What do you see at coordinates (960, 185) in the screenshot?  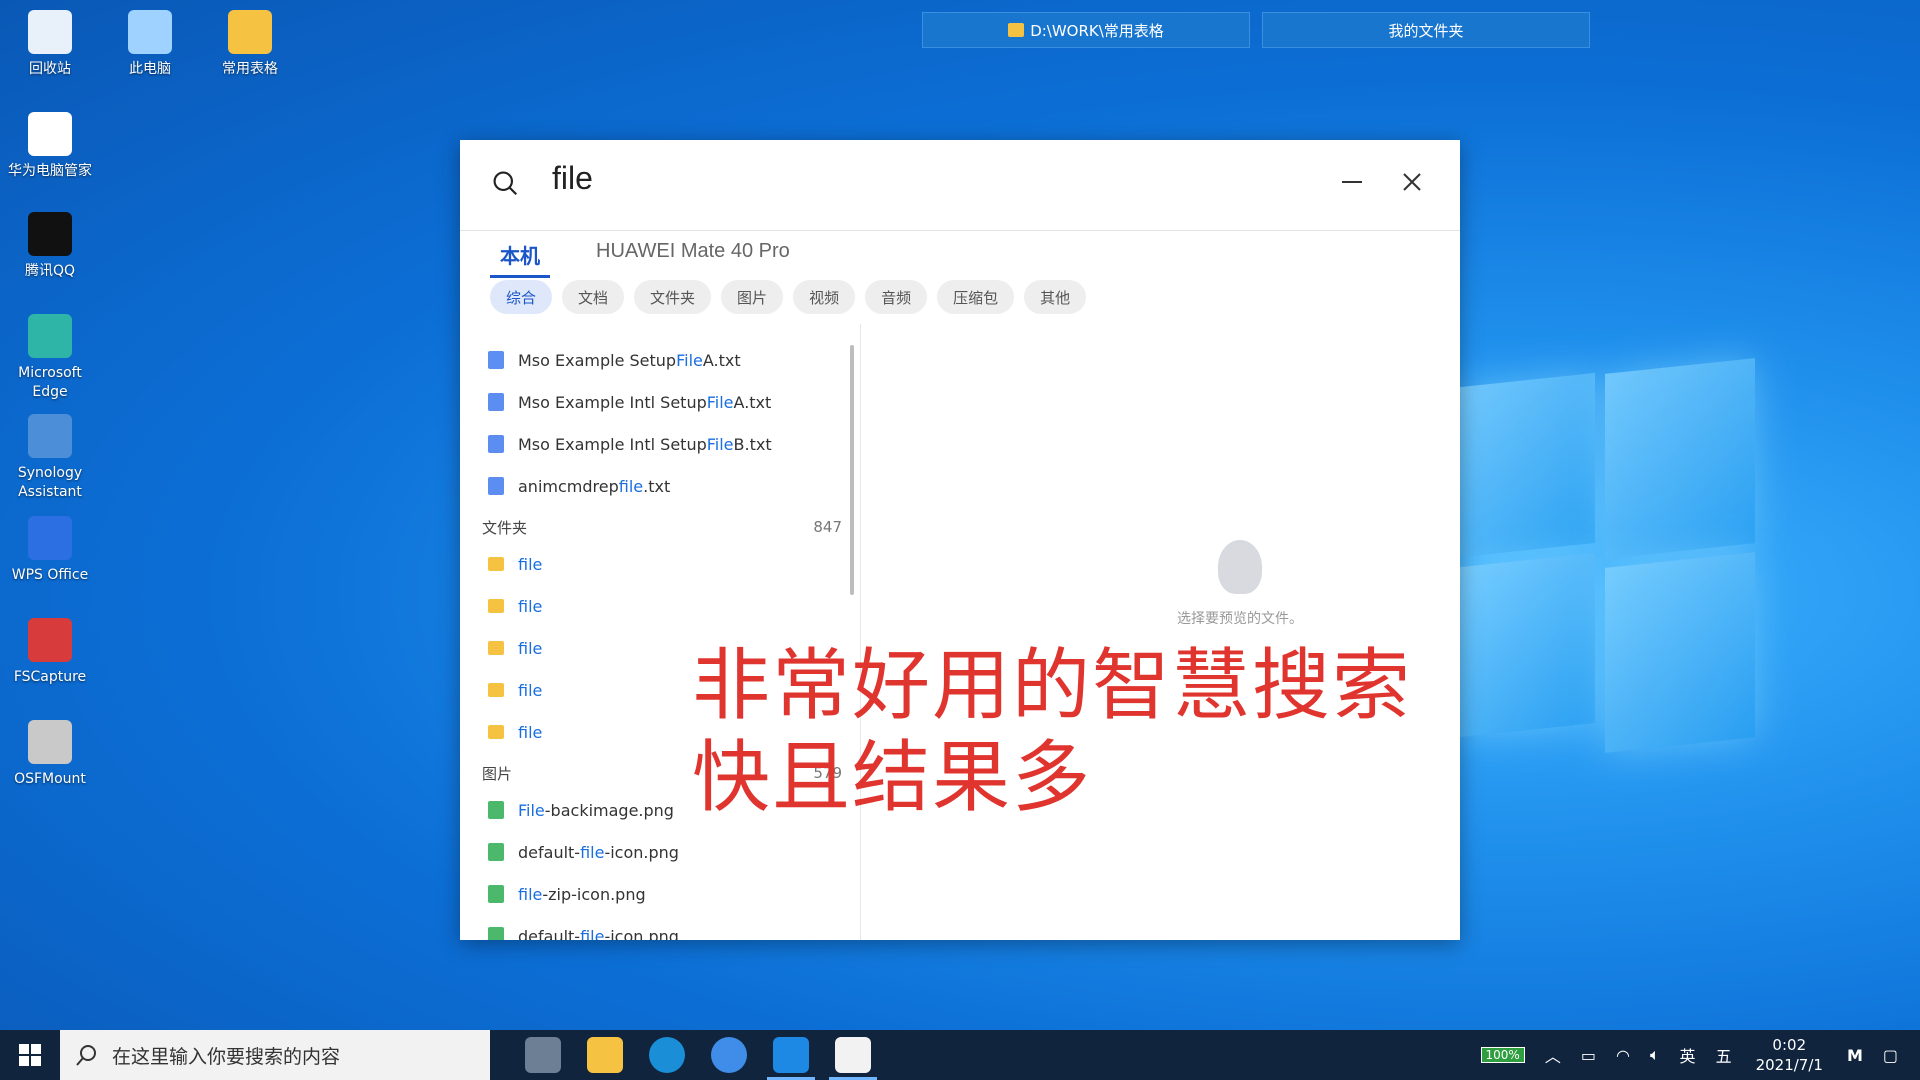 I see `search-header: file` at bounding box center [960, 185].